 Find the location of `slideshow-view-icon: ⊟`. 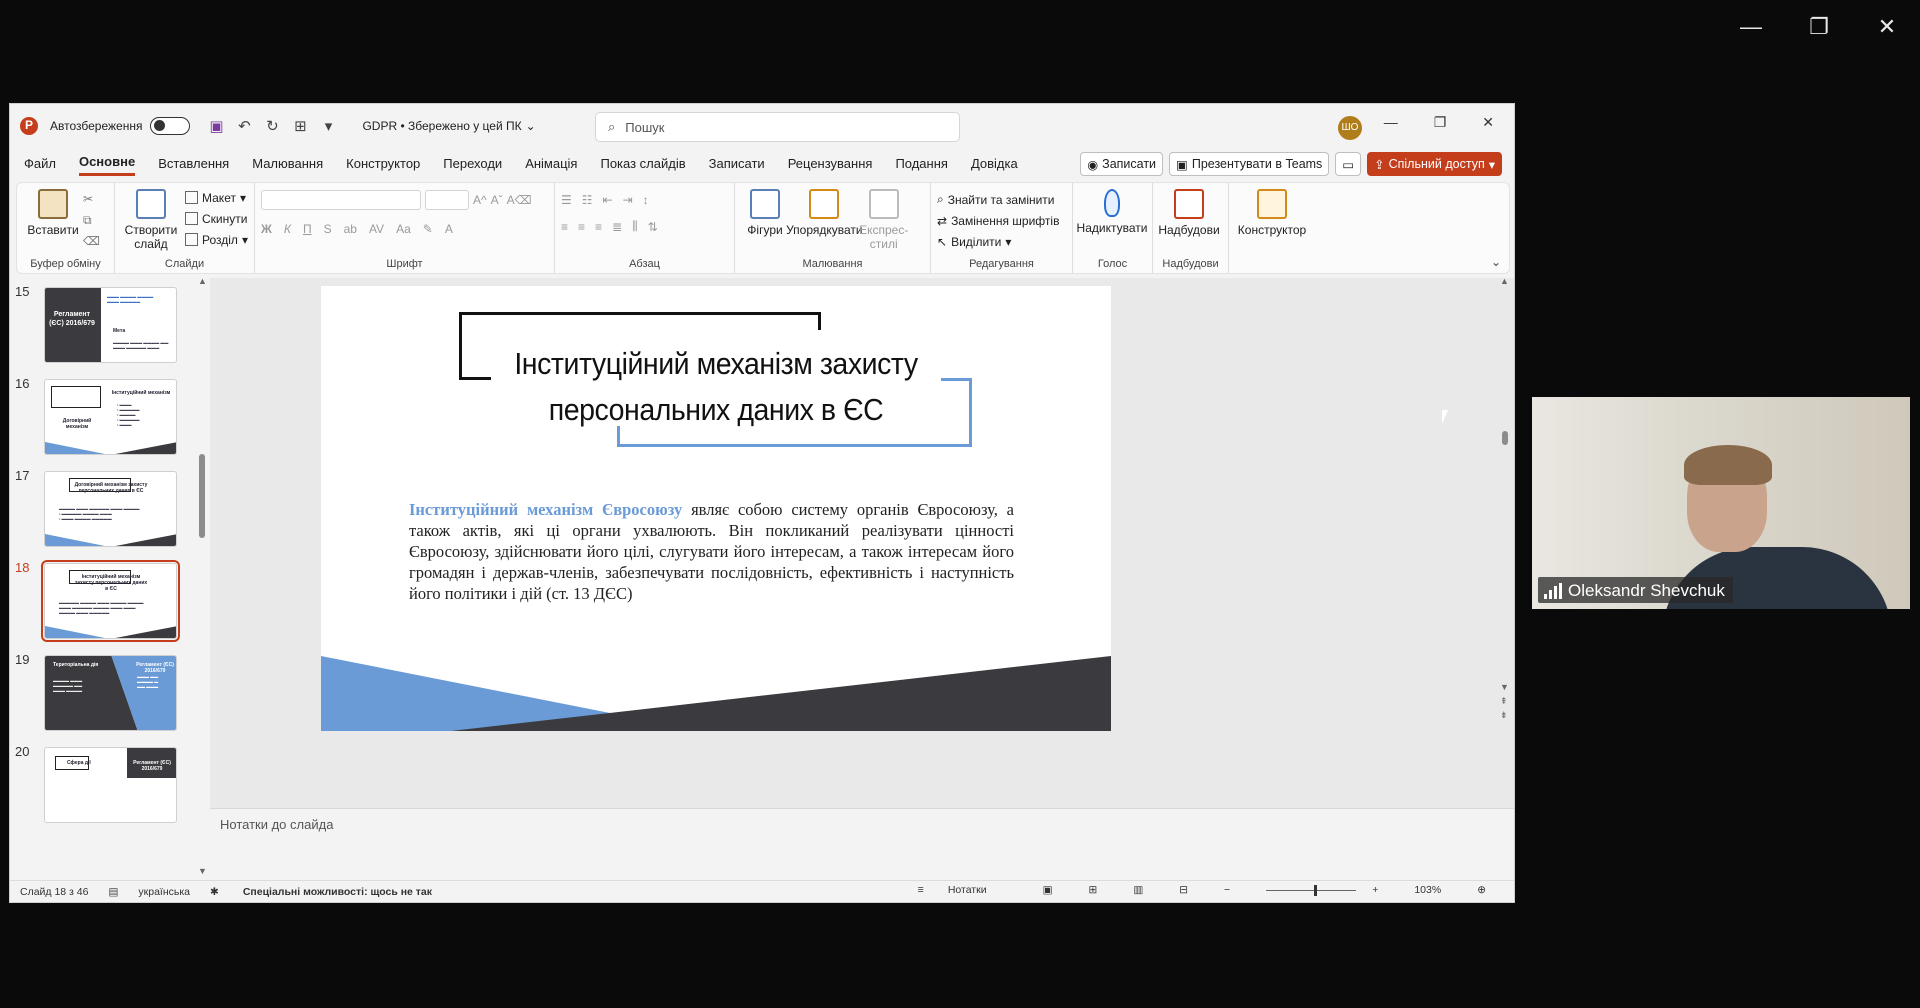

slideshow-view-icon: ⊟ is located at coordinates (1183, 890).